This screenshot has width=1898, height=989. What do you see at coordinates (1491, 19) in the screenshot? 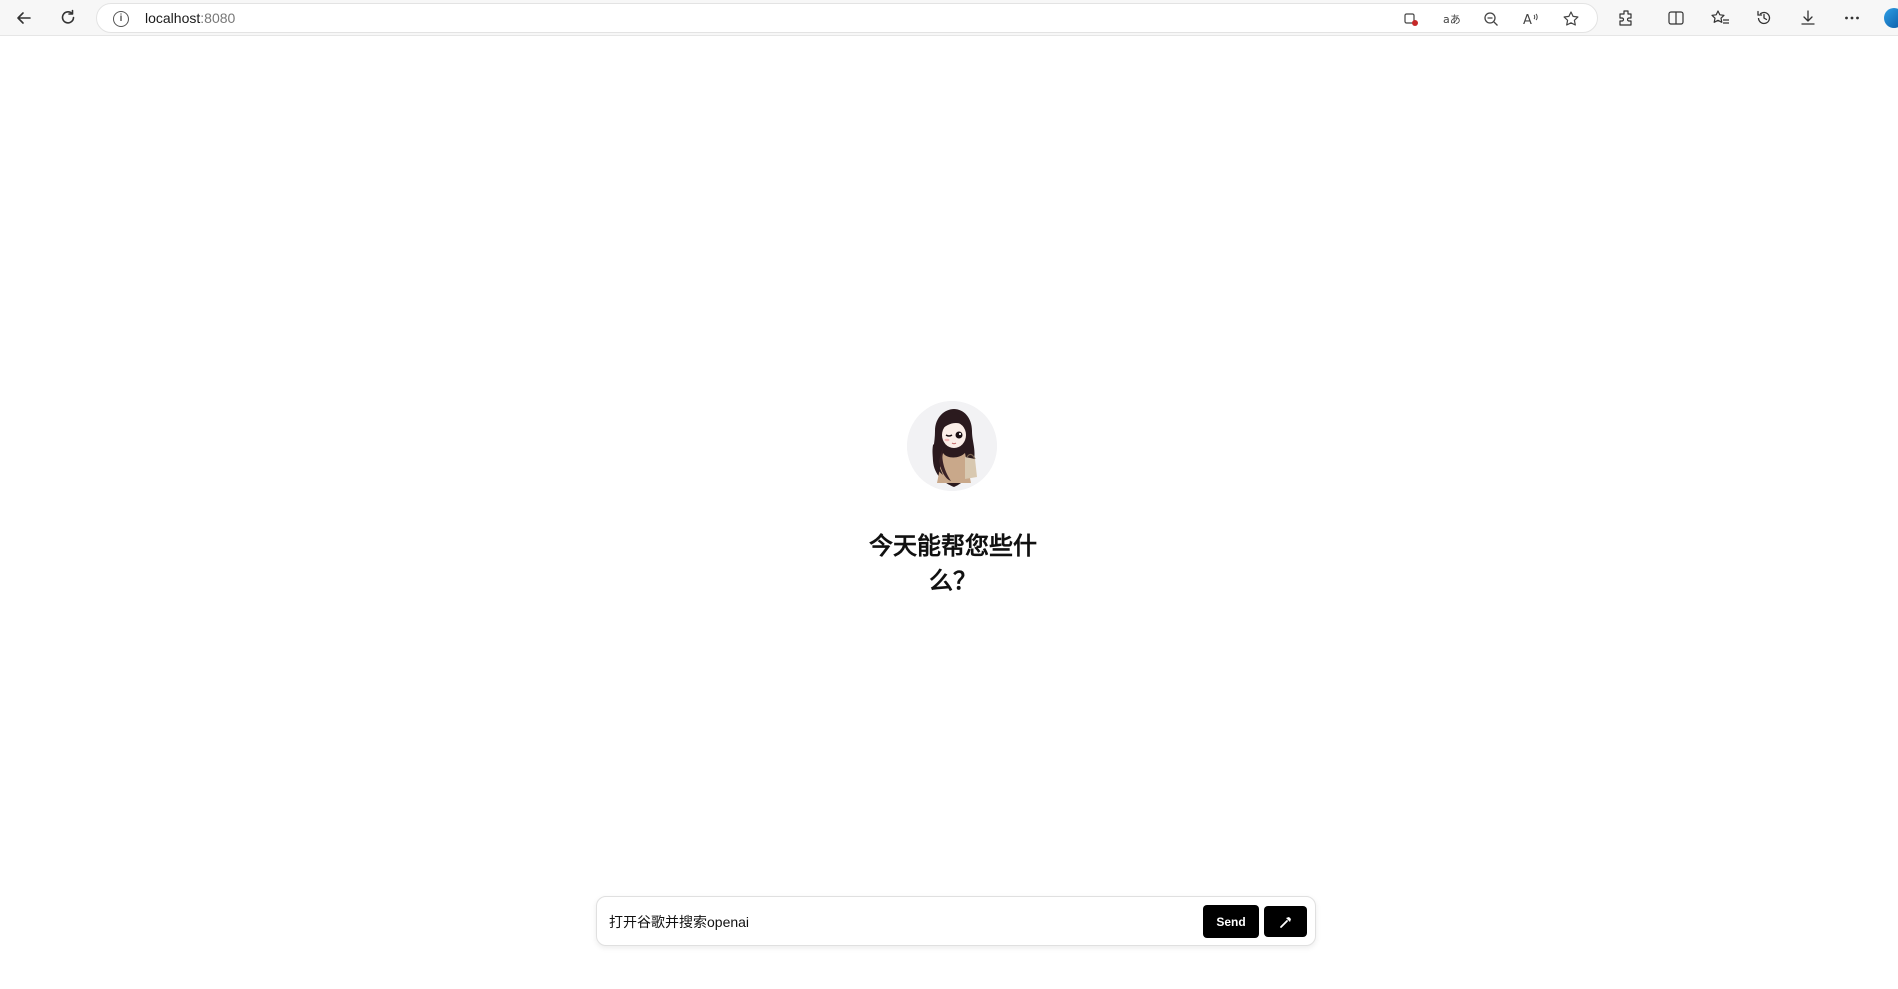
I see `zoom-out-icon` at bounding box center [1491, 19].